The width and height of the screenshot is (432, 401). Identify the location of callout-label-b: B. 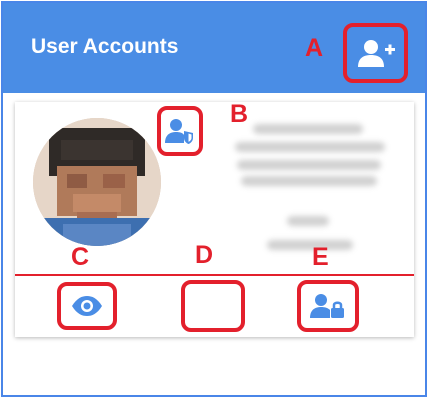
(239, 114).